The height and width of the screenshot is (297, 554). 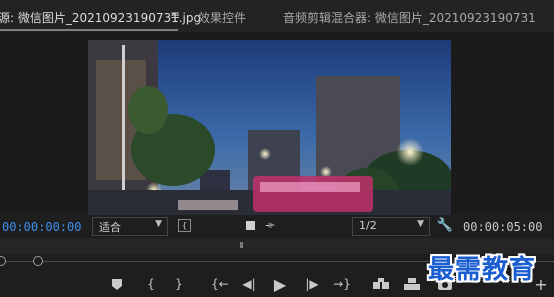 What do you see at coordinates (175, 15) in the screenshot?
I see `hamburger-menu-icon: ≡` at bounding box center [175, 15].